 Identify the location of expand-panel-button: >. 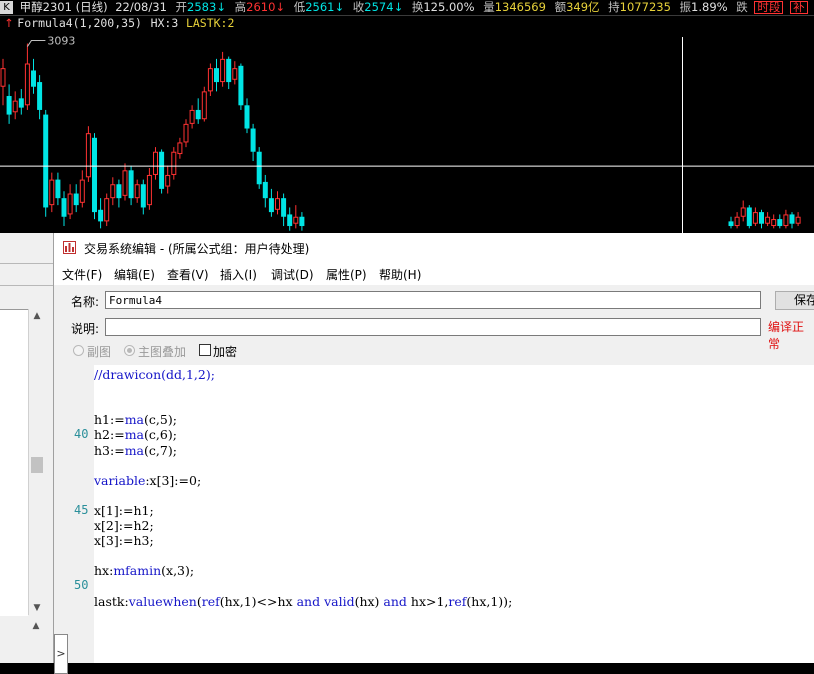
(61, 654).